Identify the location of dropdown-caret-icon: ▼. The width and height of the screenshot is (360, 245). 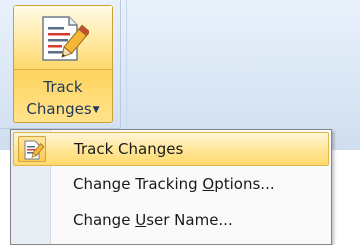
(96, 110).